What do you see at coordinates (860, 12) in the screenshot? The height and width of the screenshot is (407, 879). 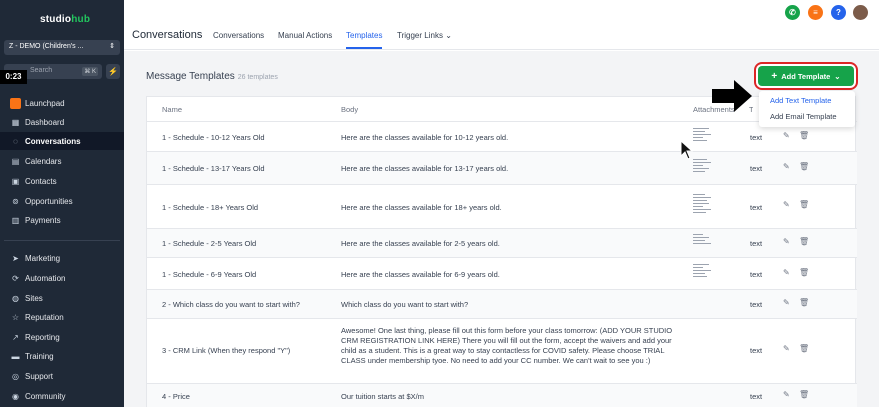 I see `avatar` at bounding box center [860, 12].